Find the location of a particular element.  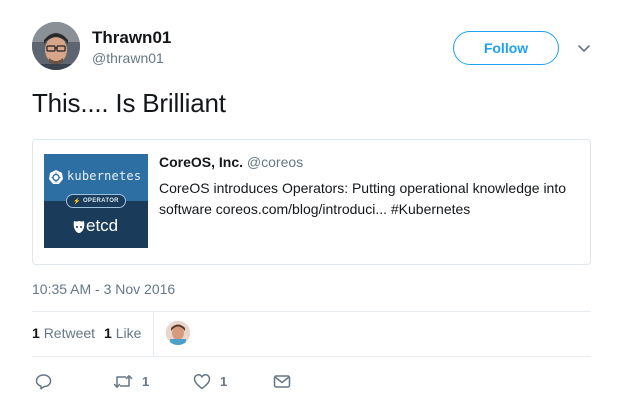

direct-message-action is located at coordinates (282, 381).